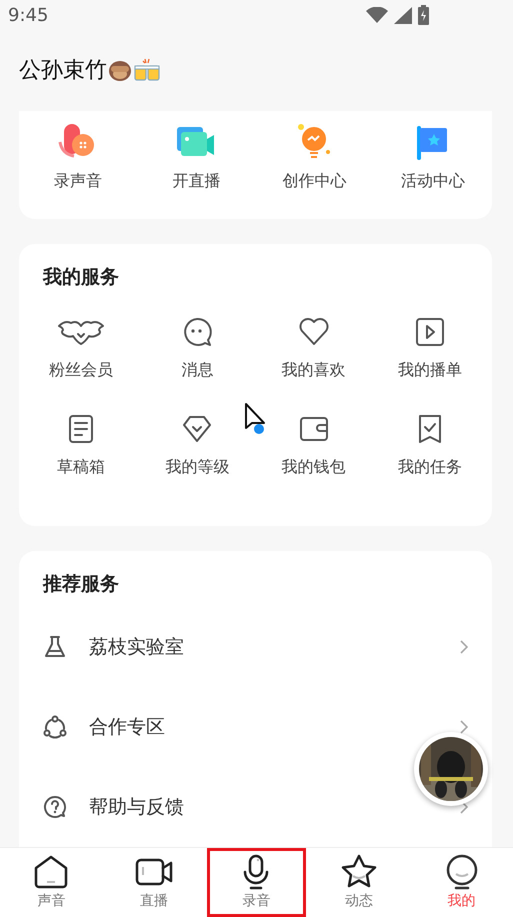 The height and width of the screenshot is (917, 513). I want to click on quick-action: 活动中心, so click(433, 164).